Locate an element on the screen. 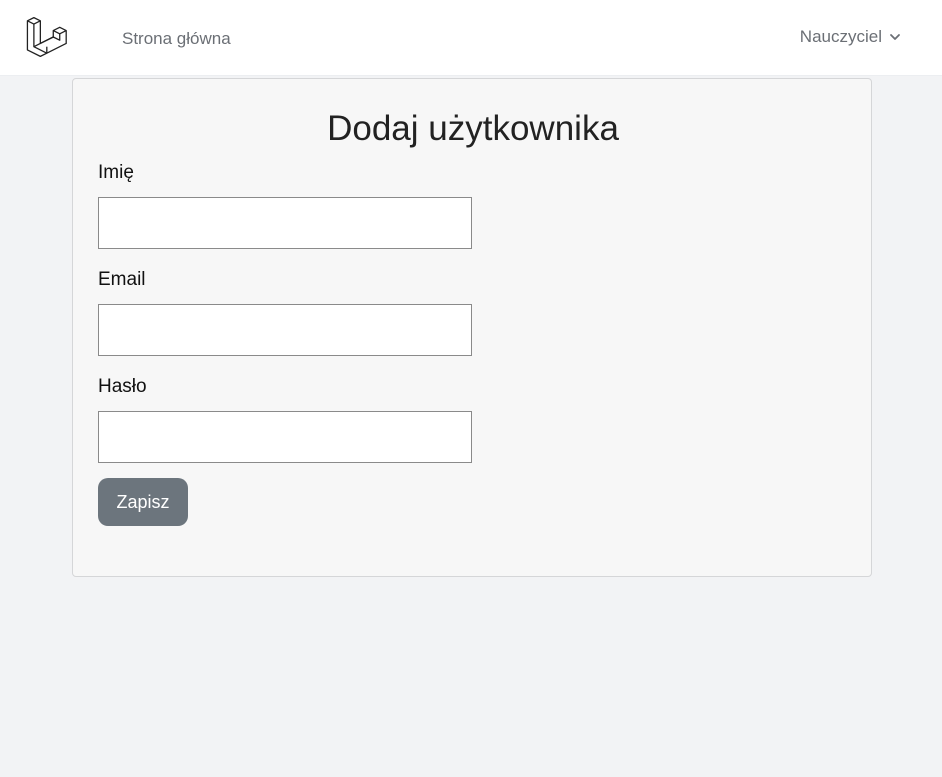 This screenshot has height=777, width=942. save-button: Zapisz is located at coordinates (143, 502).